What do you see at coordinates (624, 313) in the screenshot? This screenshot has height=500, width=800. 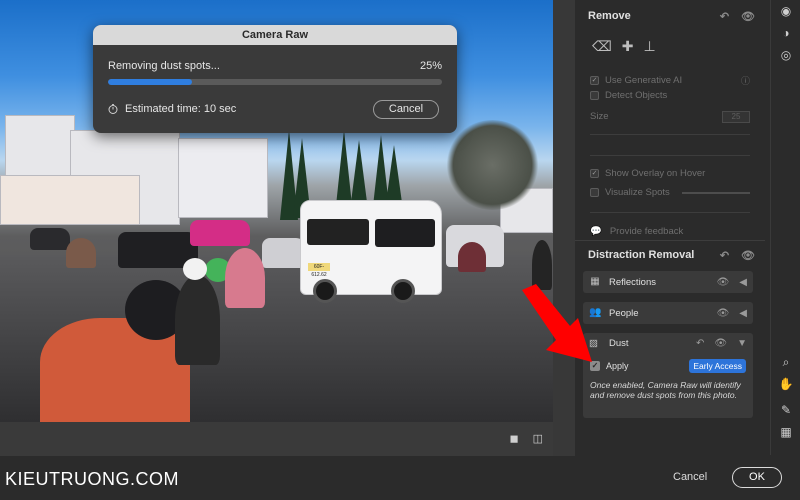 I see `people-label: People` at bounding box center [624, 313].